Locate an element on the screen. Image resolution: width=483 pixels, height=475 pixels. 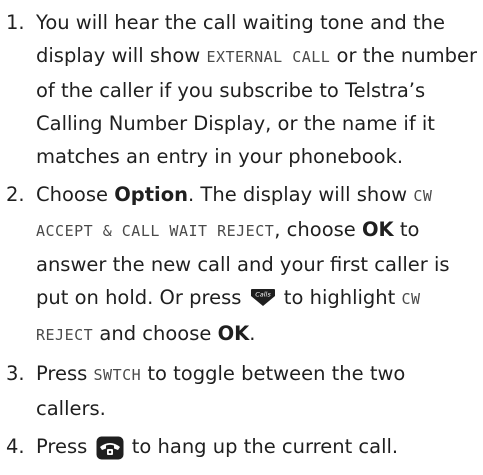
calls-key-icon: Calls is located at coordinates (263, 300).